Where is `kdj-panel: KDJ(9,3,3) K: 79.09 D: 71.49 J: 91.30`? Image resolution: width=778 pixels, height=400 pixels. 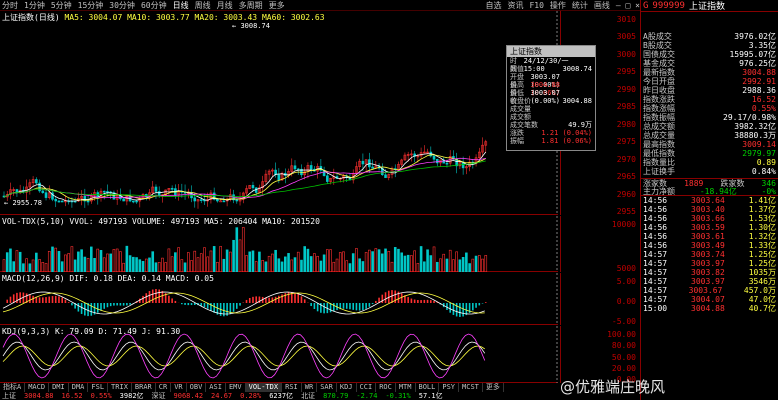 kdj-panel: KDJ(9,3,3) K: 79.09 D: 71.49 J: 91.30 is located at coordinates (279, 354).